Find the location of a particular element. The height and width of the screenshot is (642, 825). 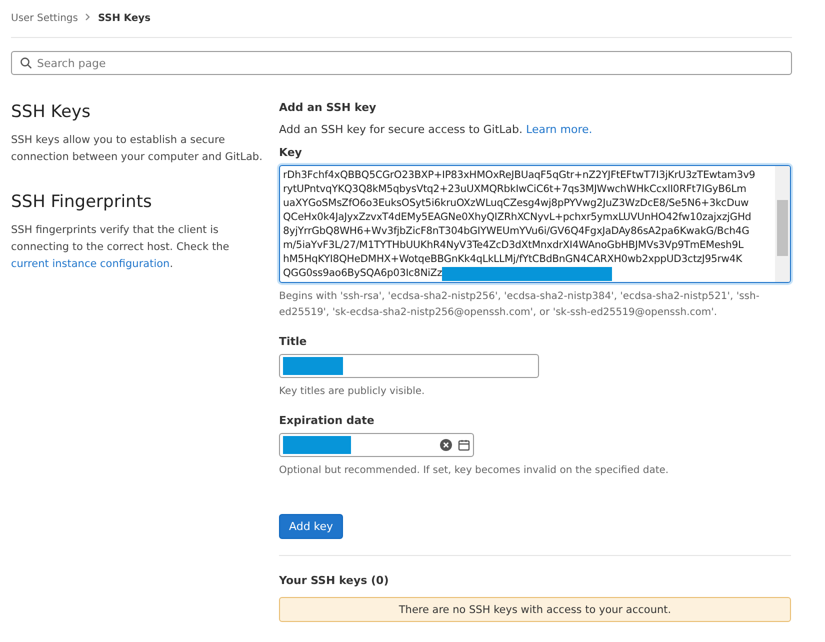

key-text-line: m/5iaYvF3L/27/M1TYTHbUUKhR4NyV3Te4ZcD3dXtMnxdrXI4WAnoGbHBJMVs3Vp9TmEMesh9L is located at coordinates (513, 246).